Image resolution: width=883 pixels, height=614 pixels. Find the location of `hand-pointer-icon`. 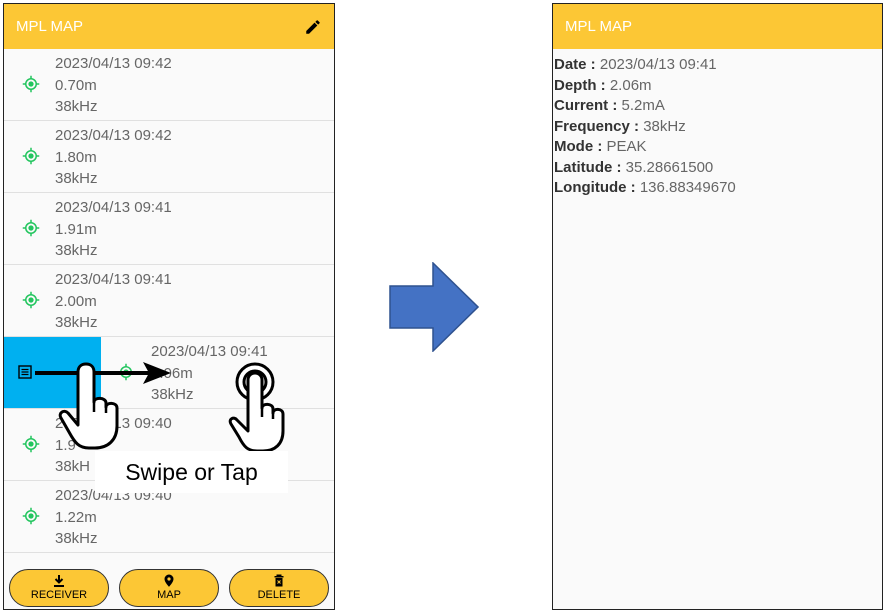

hand-pointer-icon is located at coordinates (88, 406).